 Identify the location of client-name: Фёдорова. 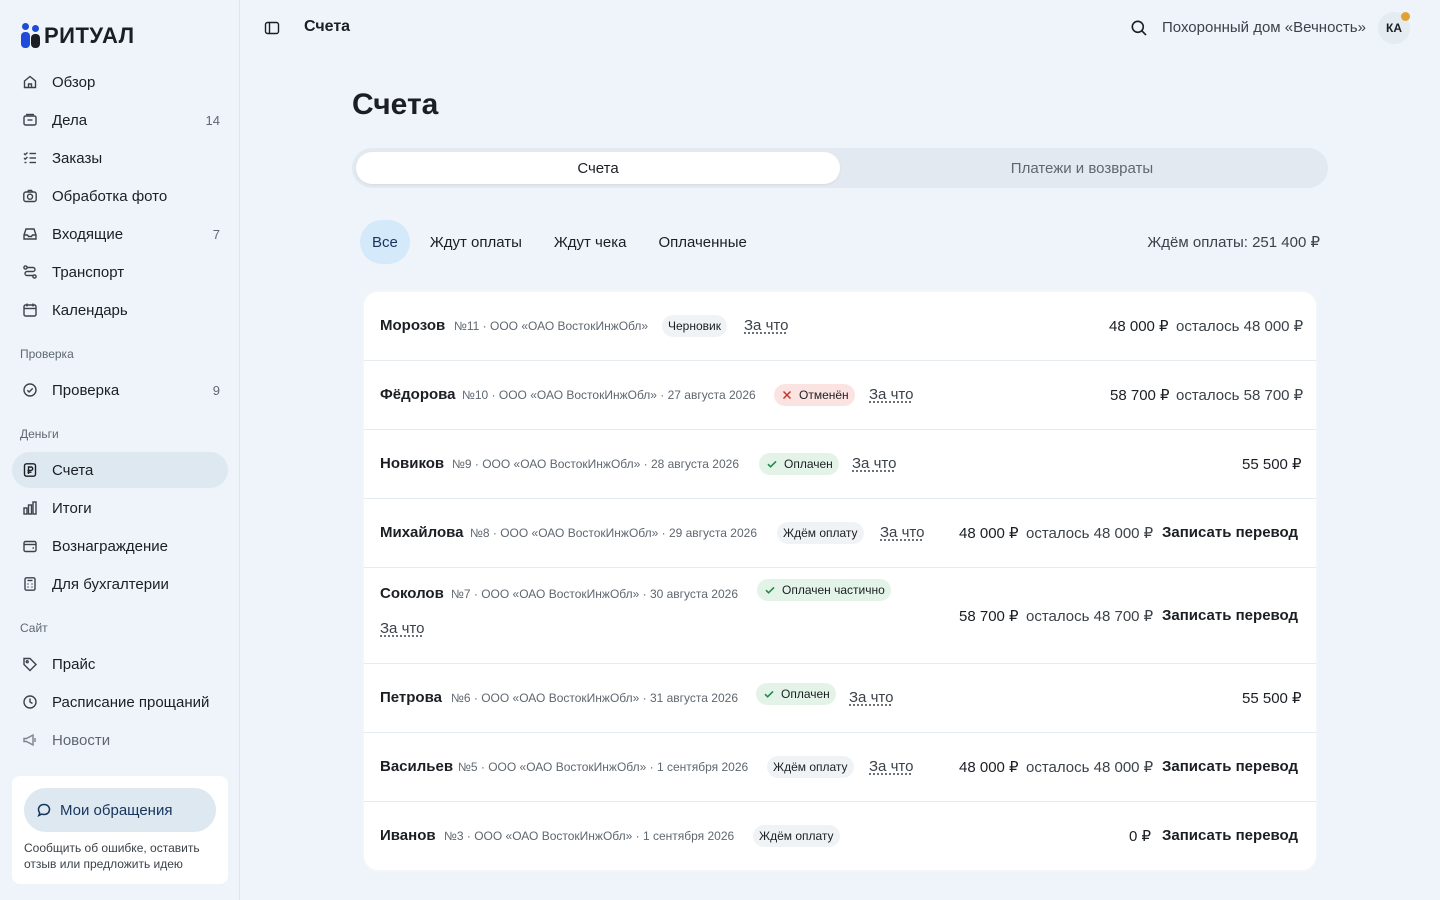
(418, 394).